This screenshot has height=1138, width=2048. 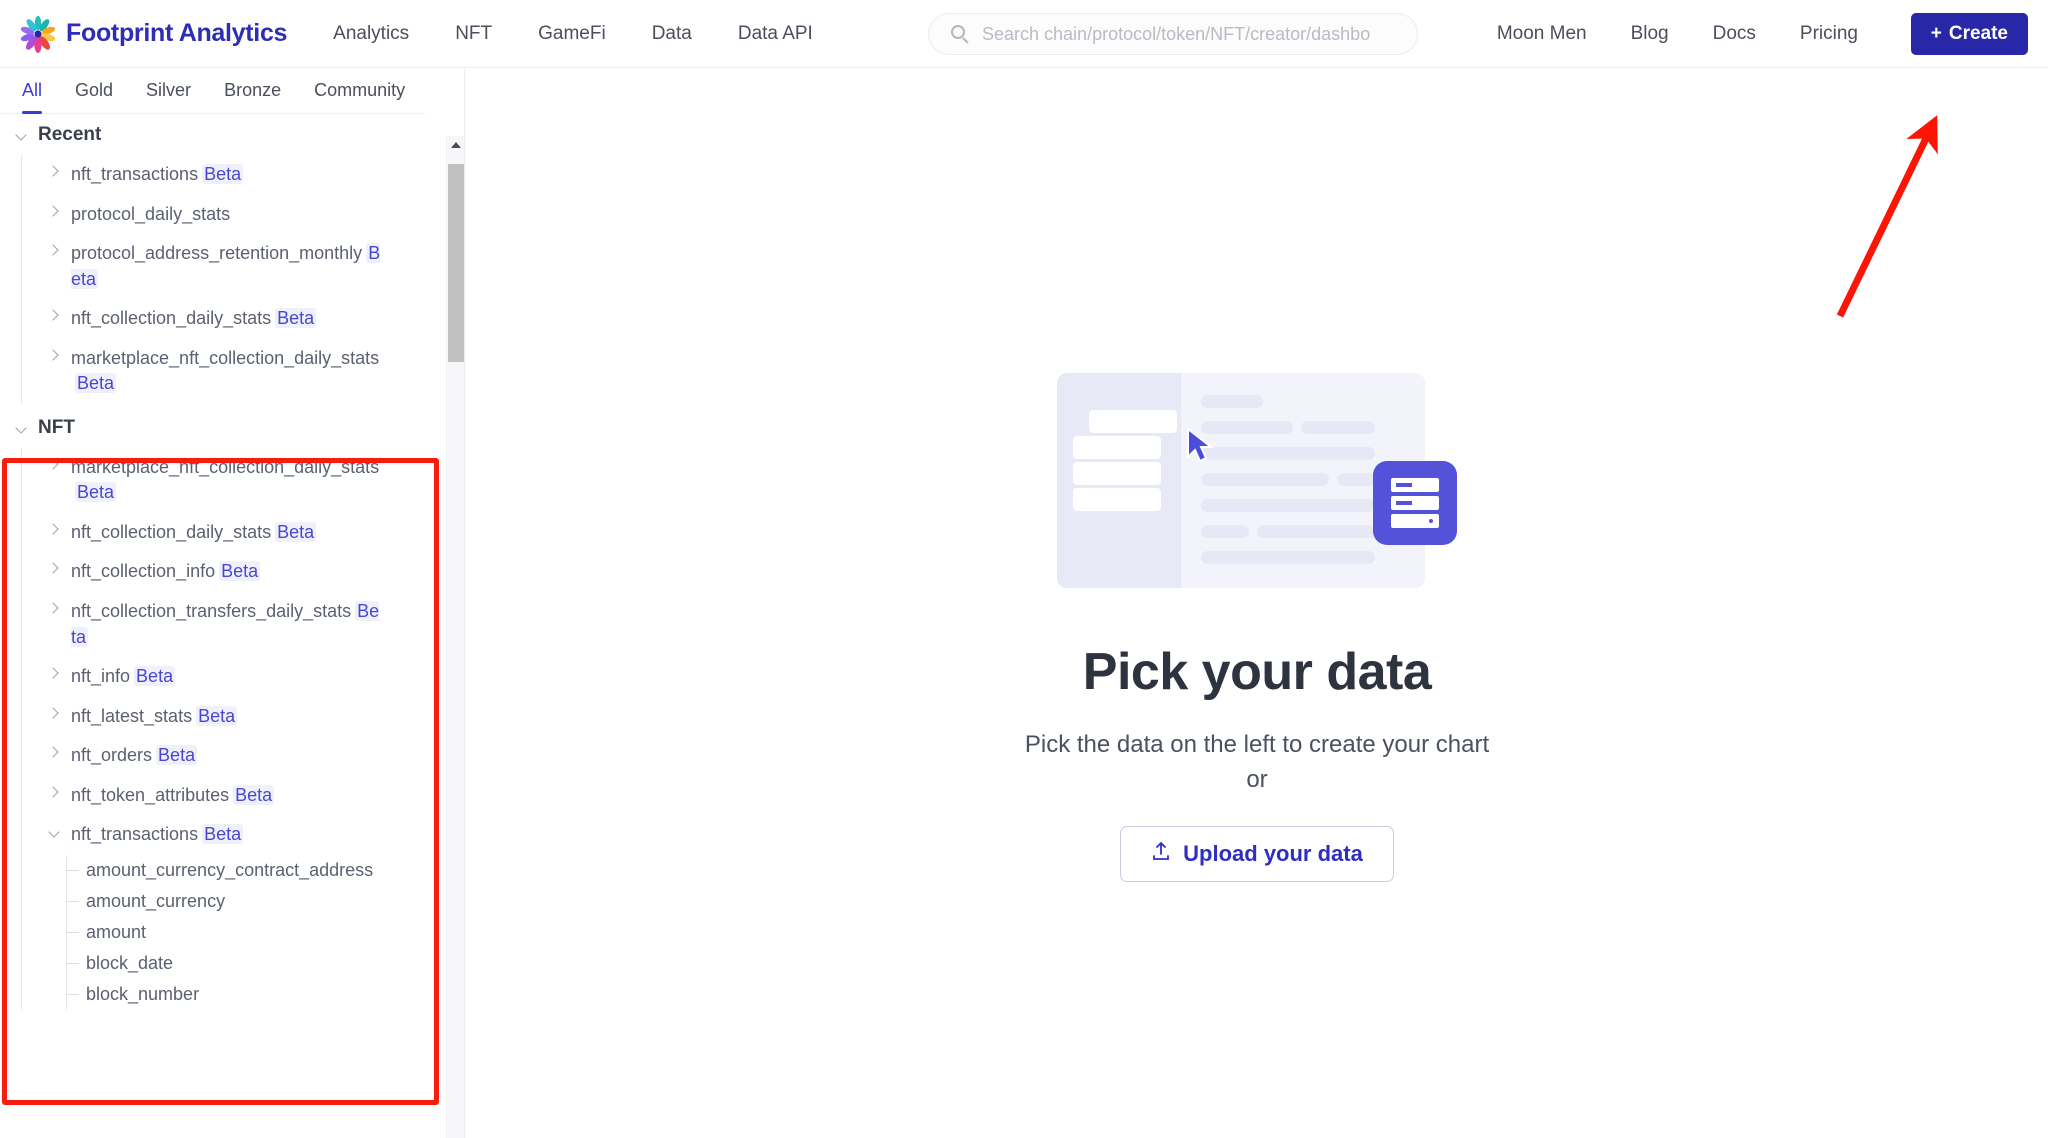 What do you see at coordinates (1936, 33) in the screenshot?
I see `plus-icon: +` at bounding box center [1936, 33].